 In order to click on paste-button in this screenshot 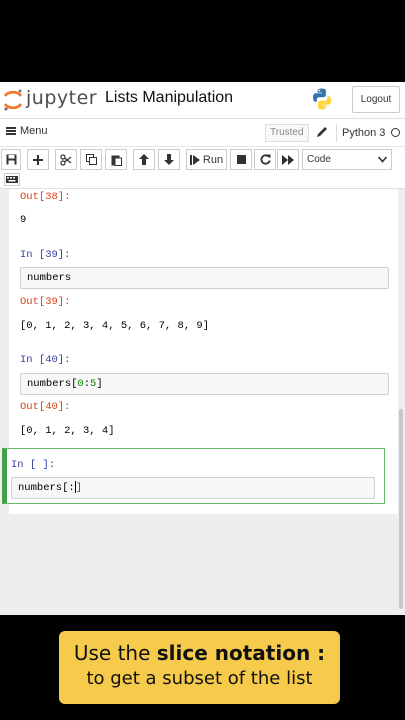, I will do `click(116, 159)`.